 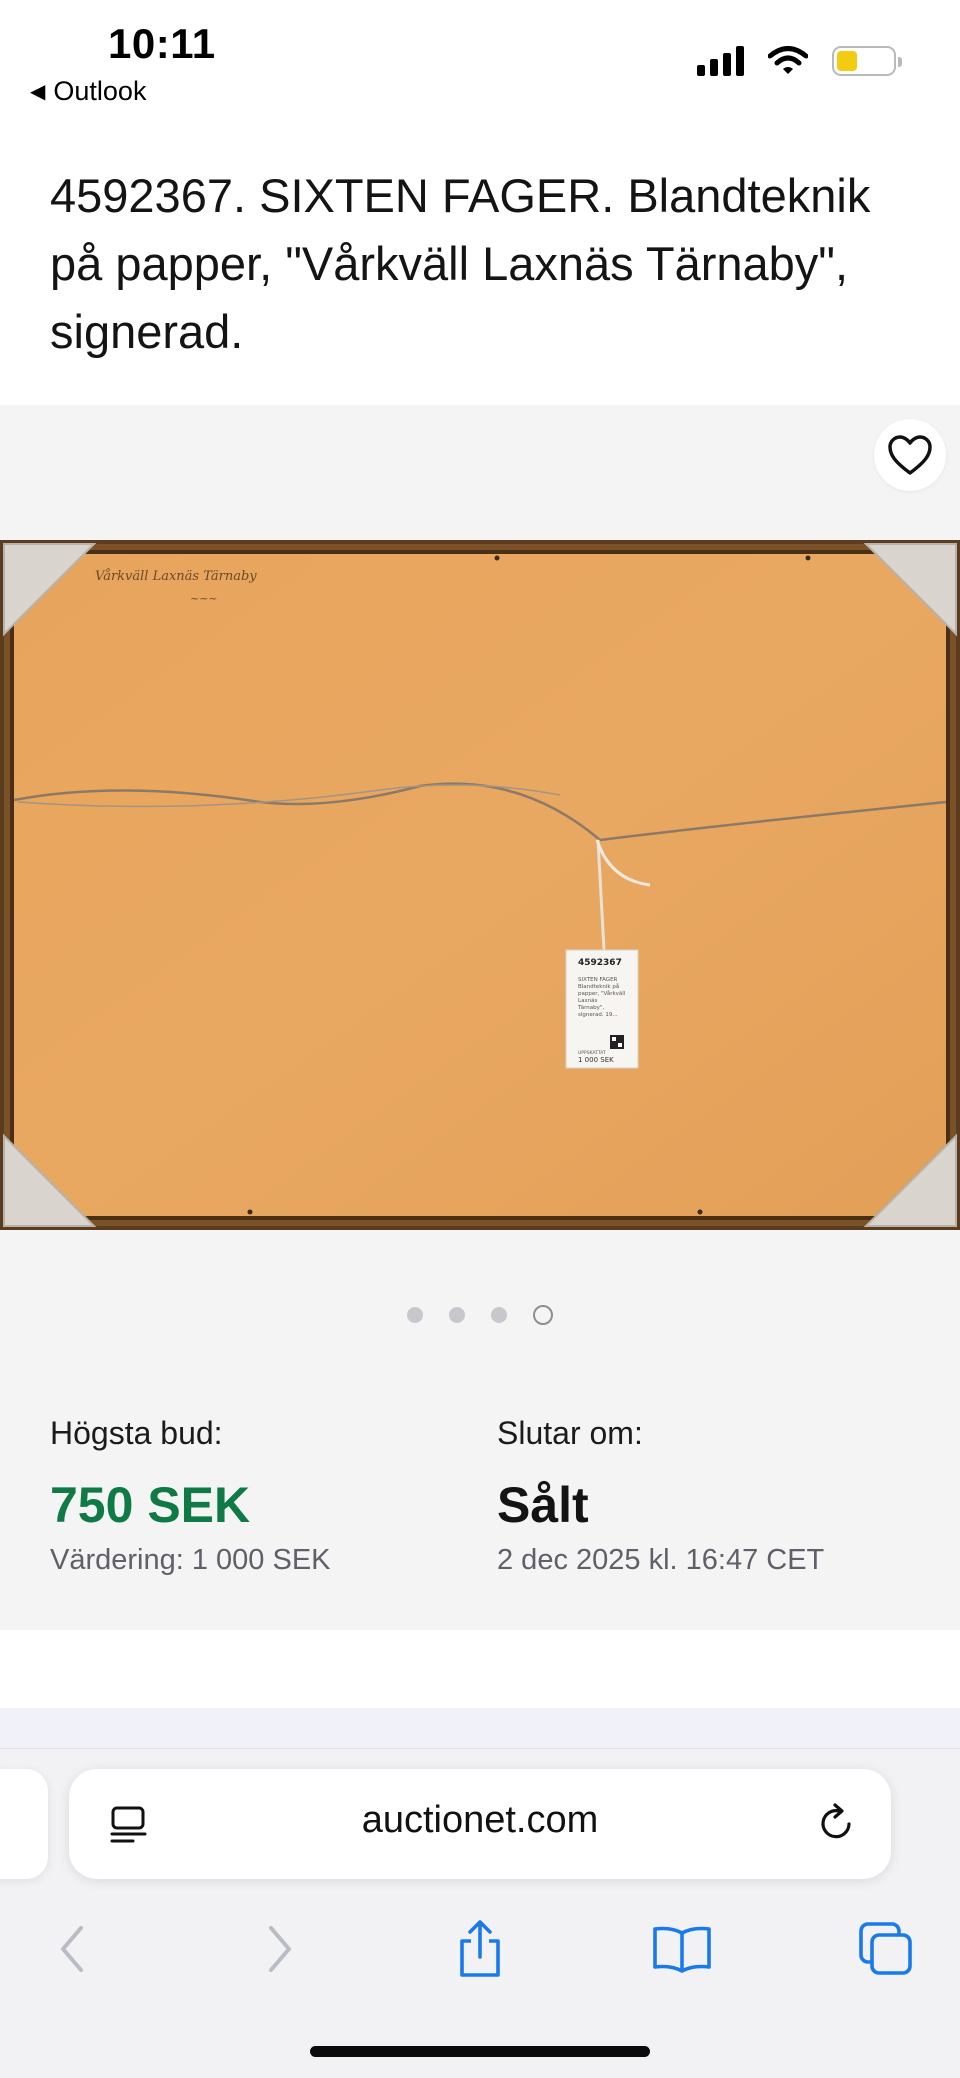 I want to click on heart-outline-icon, so click(x=910, y=455).